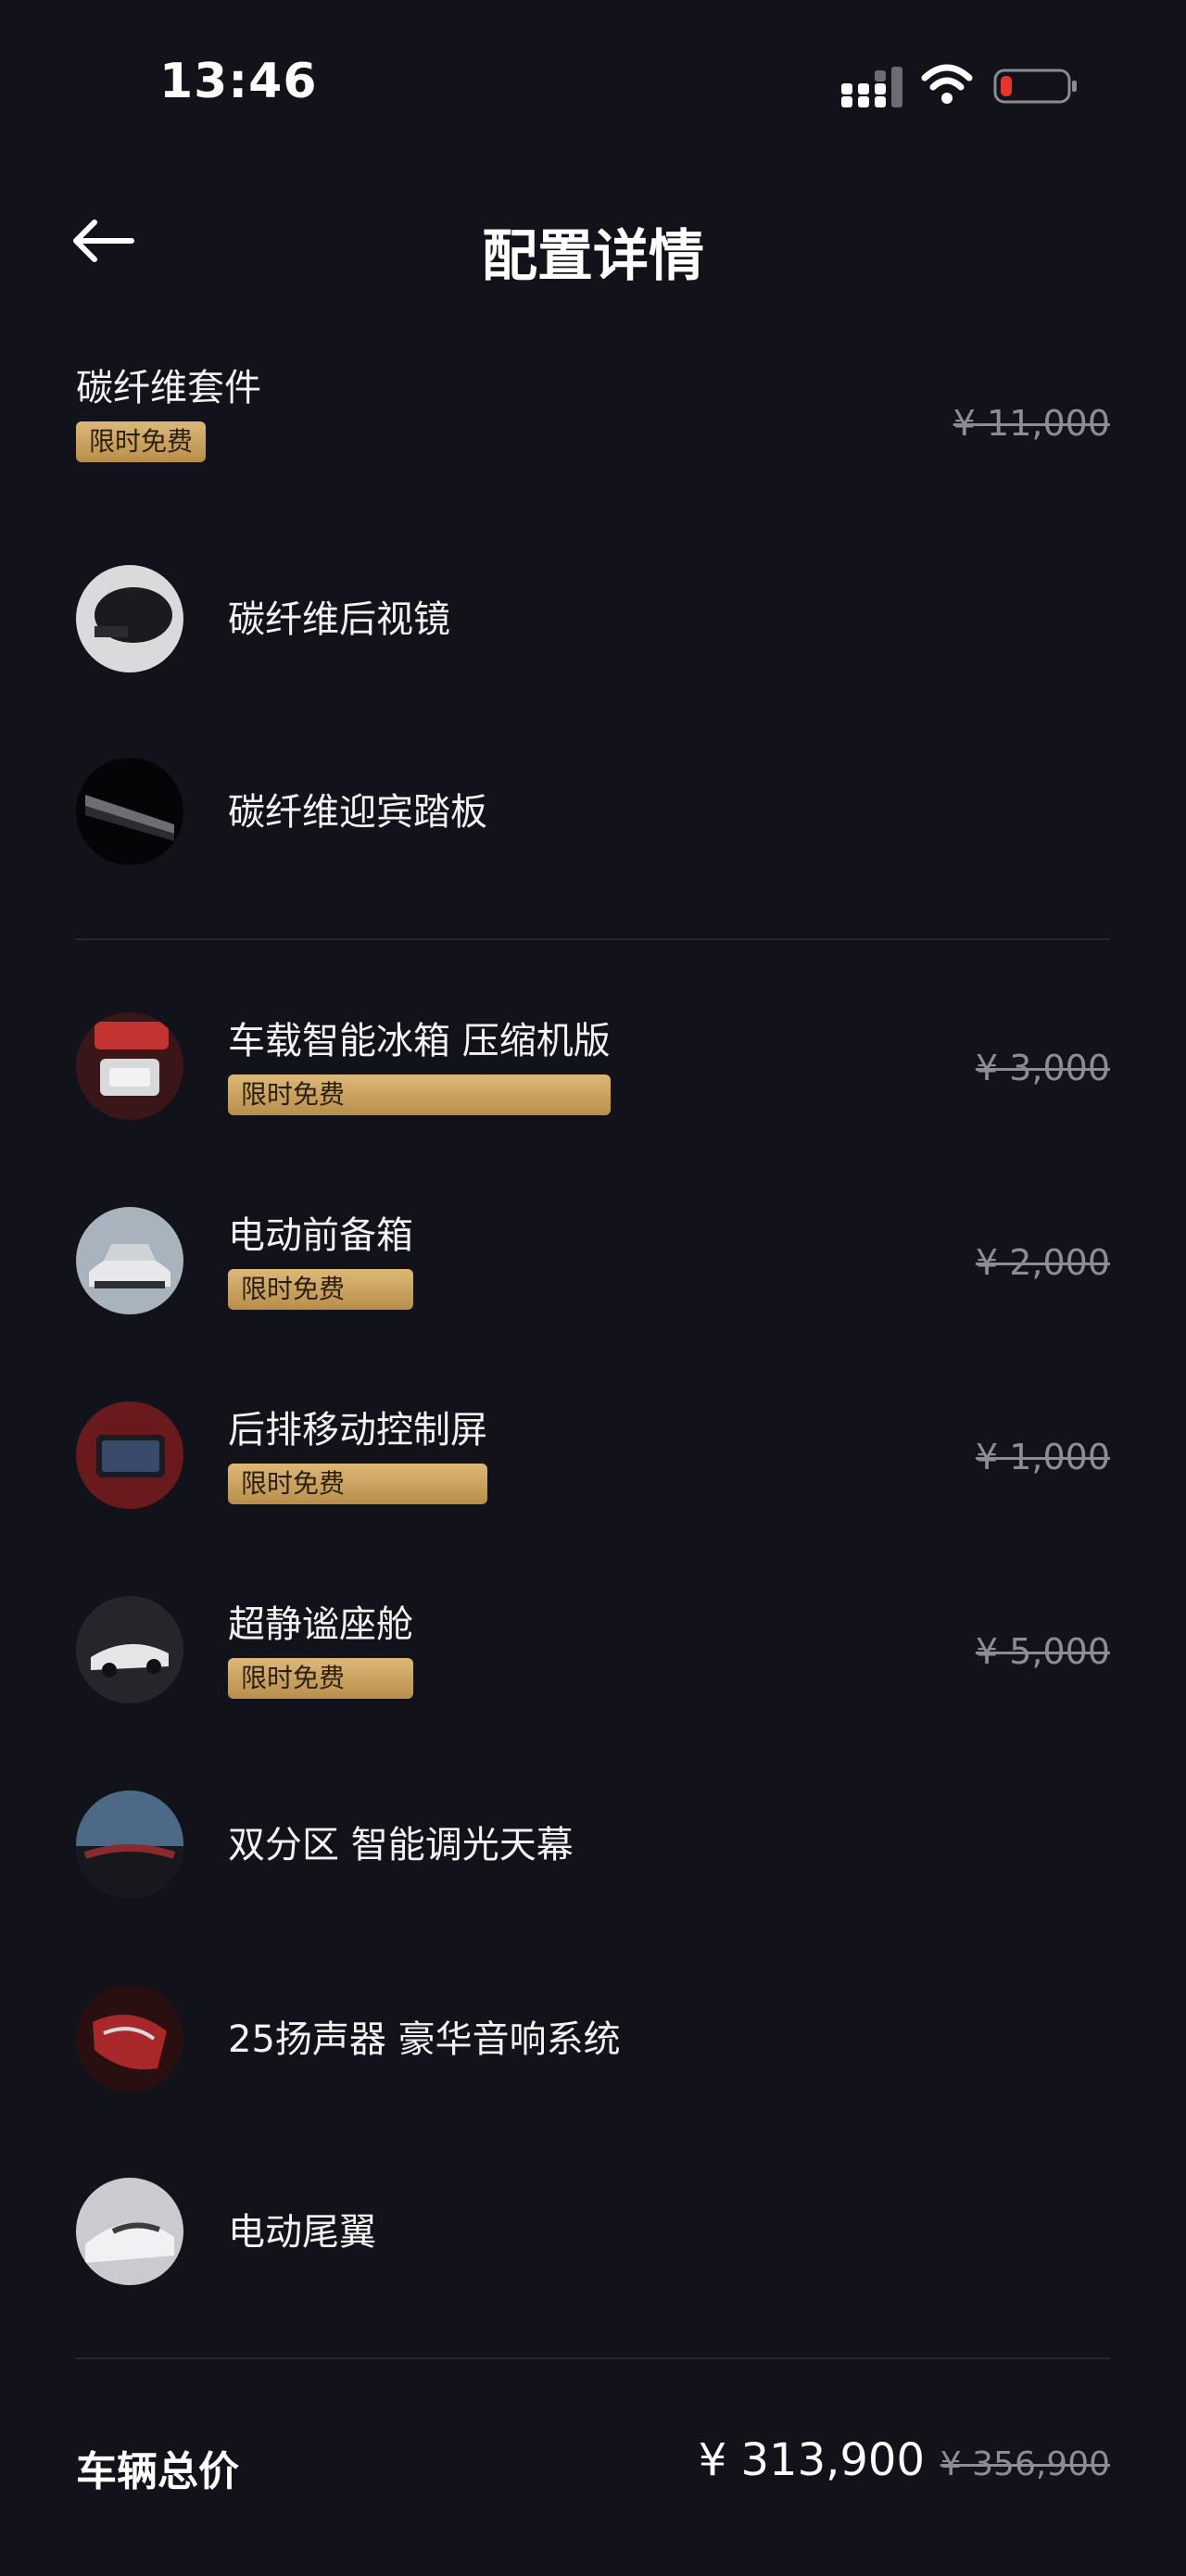  Describe the element at coordinates (129, 1455) in the screenshot. I see `screen-thumb-icon` at that location.